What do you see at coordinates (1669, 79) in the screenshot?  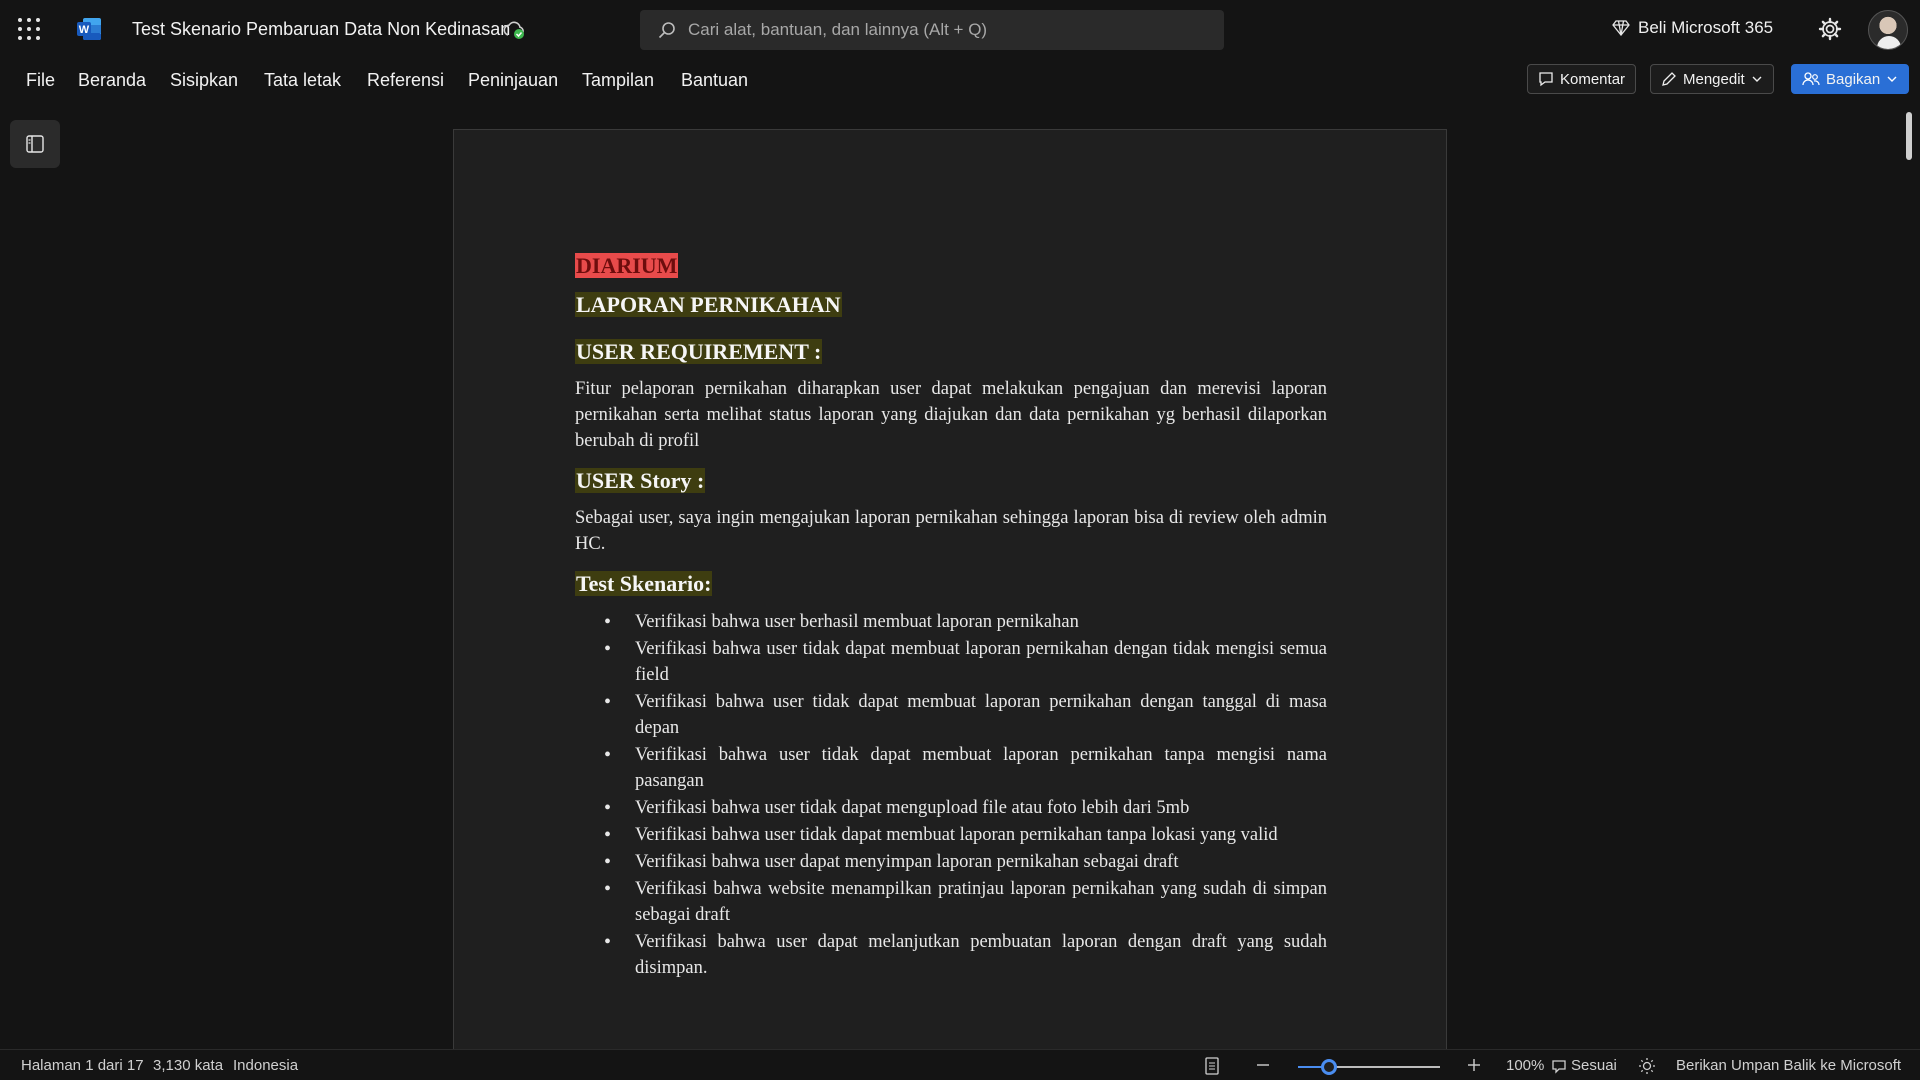 I see `pencil-icon` at bounding box center [1669, 79].